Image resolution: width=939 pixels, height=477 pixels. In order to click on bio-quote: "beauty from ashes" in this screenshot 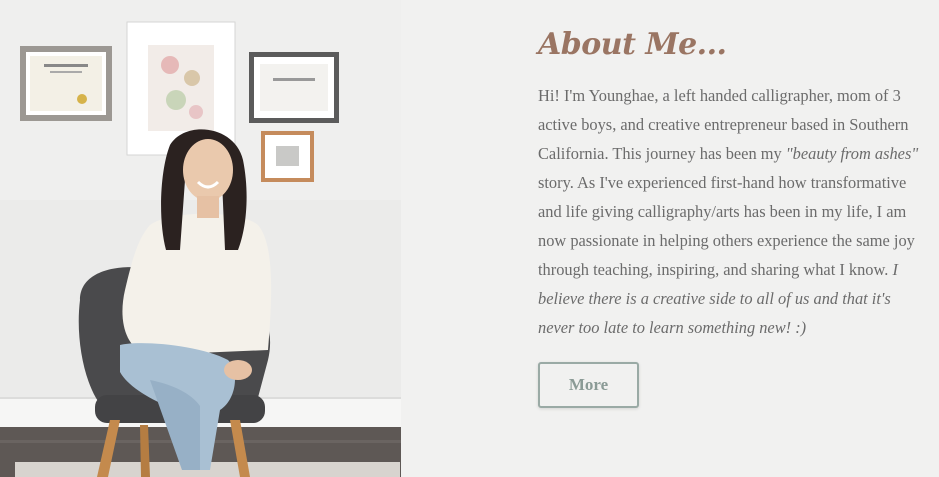, I will do `click(852, 153)`.